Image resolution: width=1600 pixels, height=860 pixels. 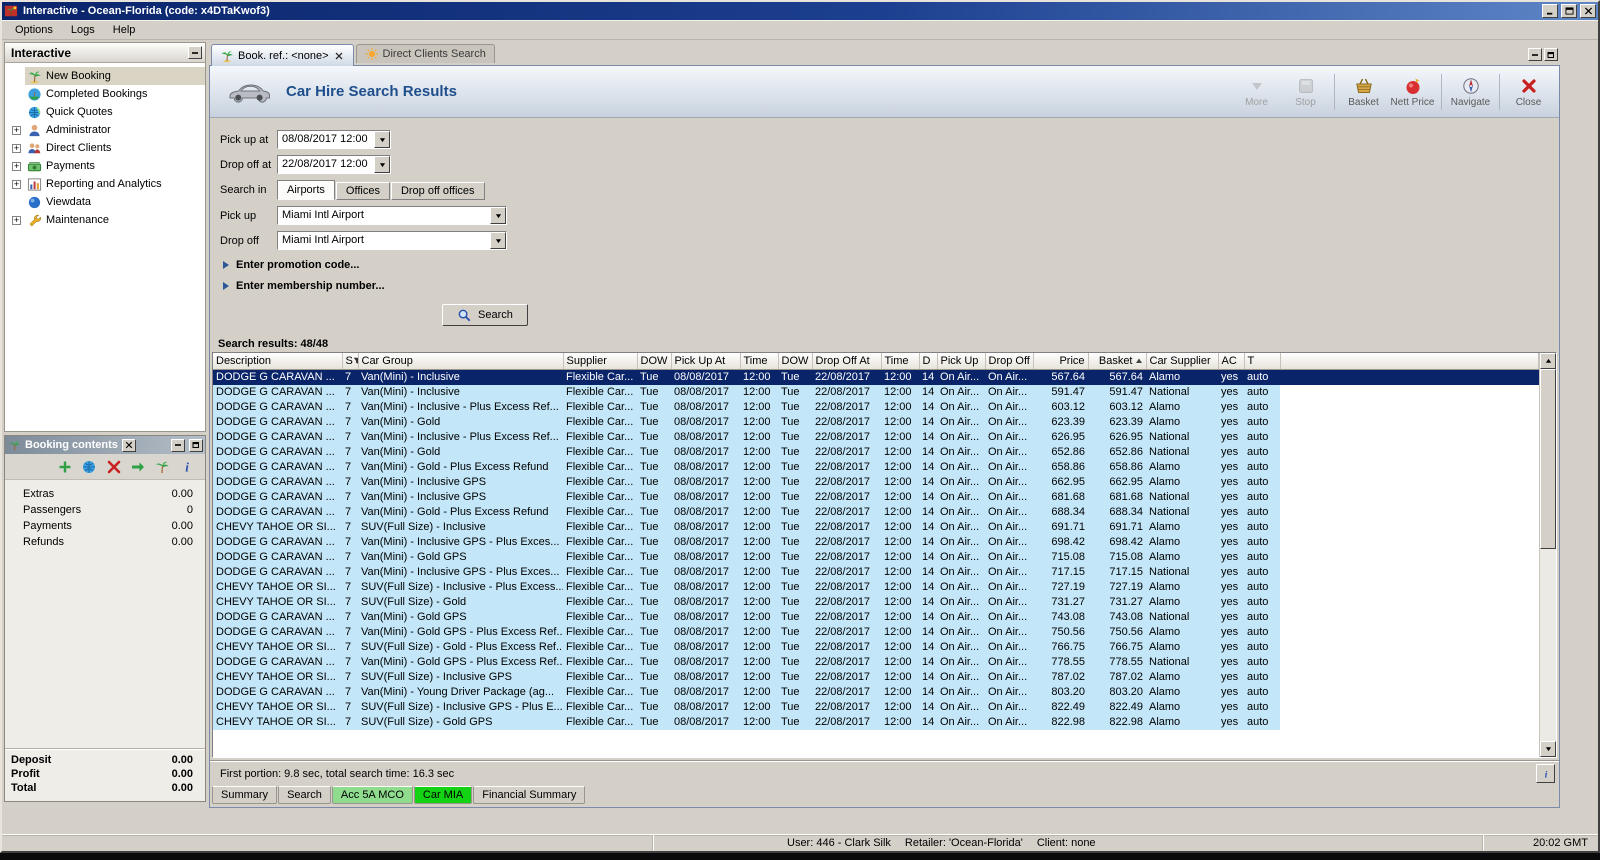 What do you see at coordinates (1547, 555) in the screenshot?
I see `vertical-scrollbar` at bounding box center [1547, 555].